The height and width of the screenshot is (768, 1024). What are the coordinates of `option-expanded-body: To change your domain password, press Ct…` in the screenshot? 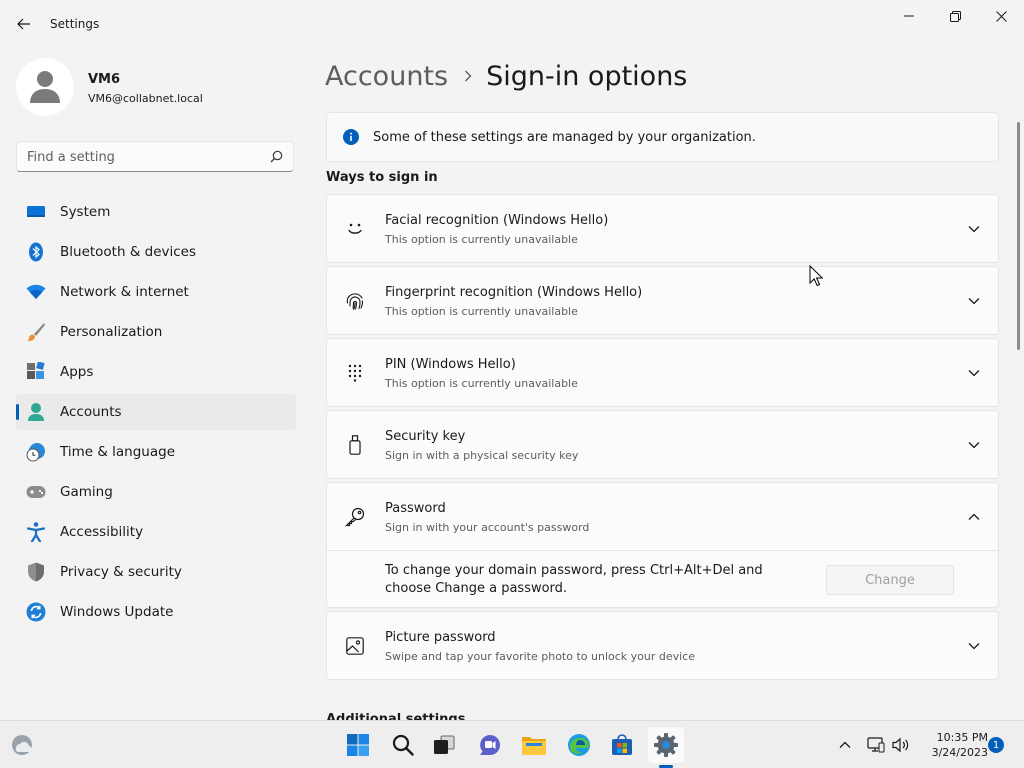 It's located at (662, 578).